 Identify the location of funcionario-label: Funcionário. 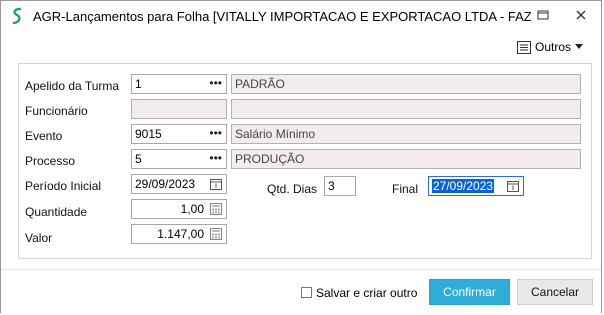
(56, 111).